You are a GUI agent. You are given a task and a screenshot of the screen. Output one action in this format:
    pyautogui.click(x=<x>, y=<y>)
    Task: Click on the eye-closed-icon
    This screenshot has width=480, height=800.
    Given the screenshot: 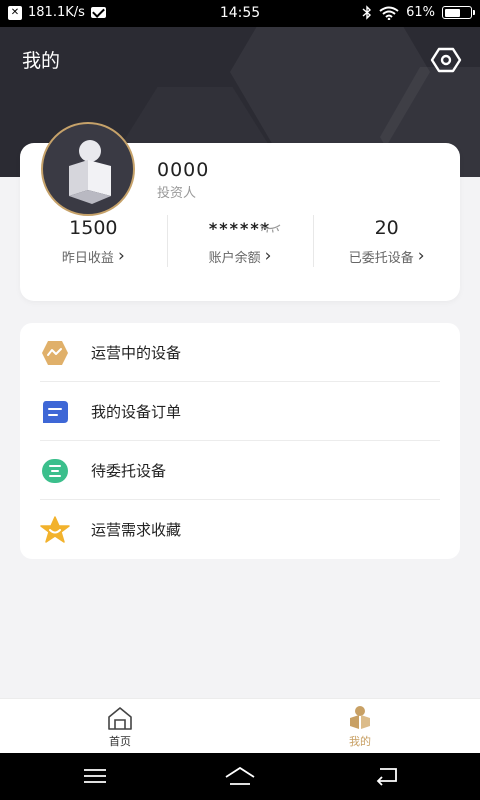 What is the action you would take?
    pyautogui.click(x=270, y=228)
    